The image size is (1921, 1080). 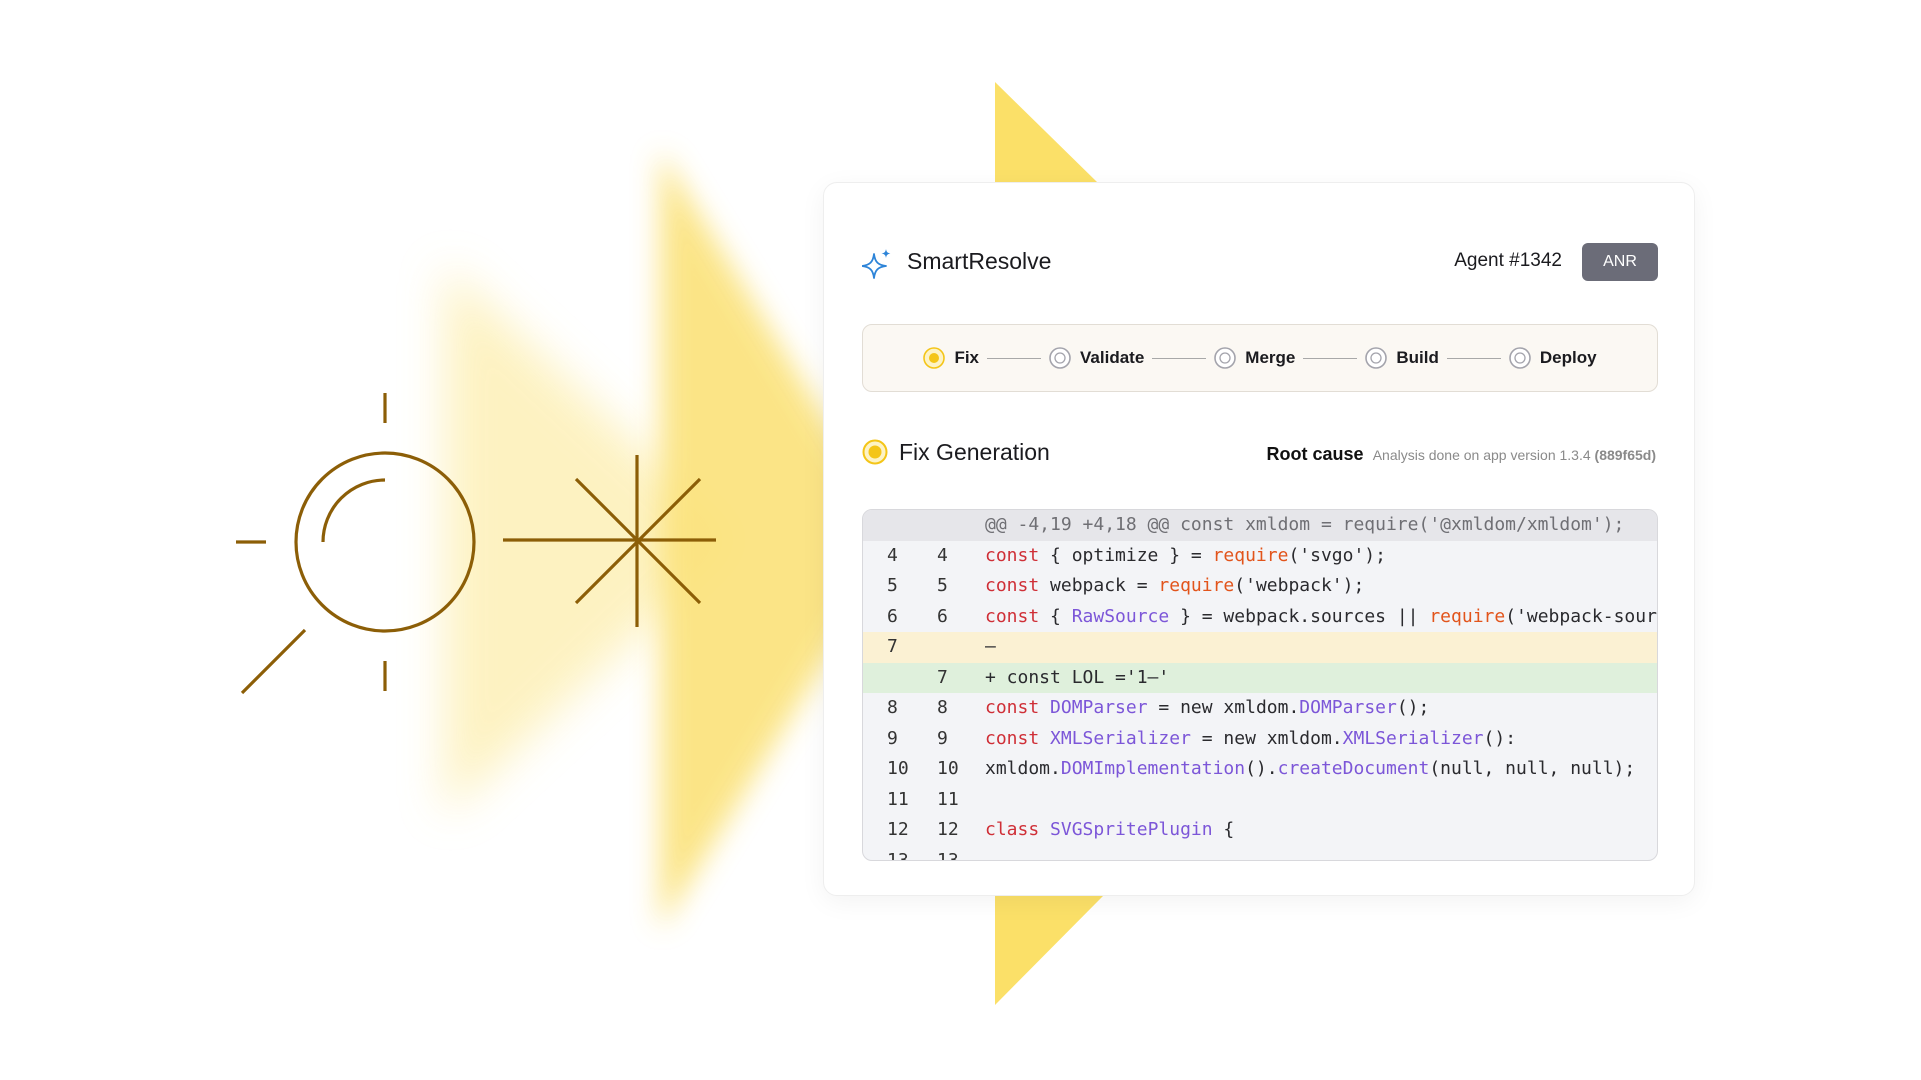 I want to click on step-validate: Validate, so click(x=1096, y=358).